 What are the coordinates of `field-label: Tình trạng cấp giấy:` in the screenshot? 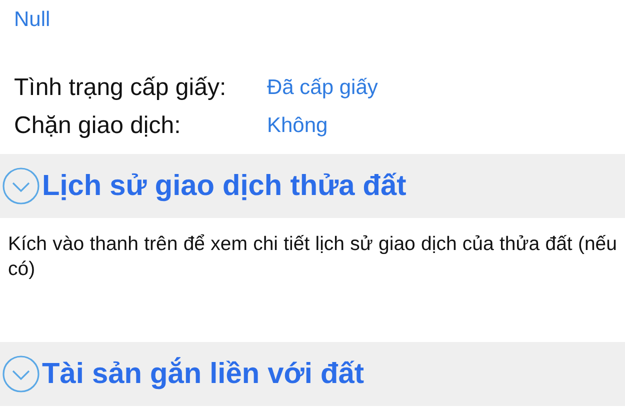 It's located at (121, 88).